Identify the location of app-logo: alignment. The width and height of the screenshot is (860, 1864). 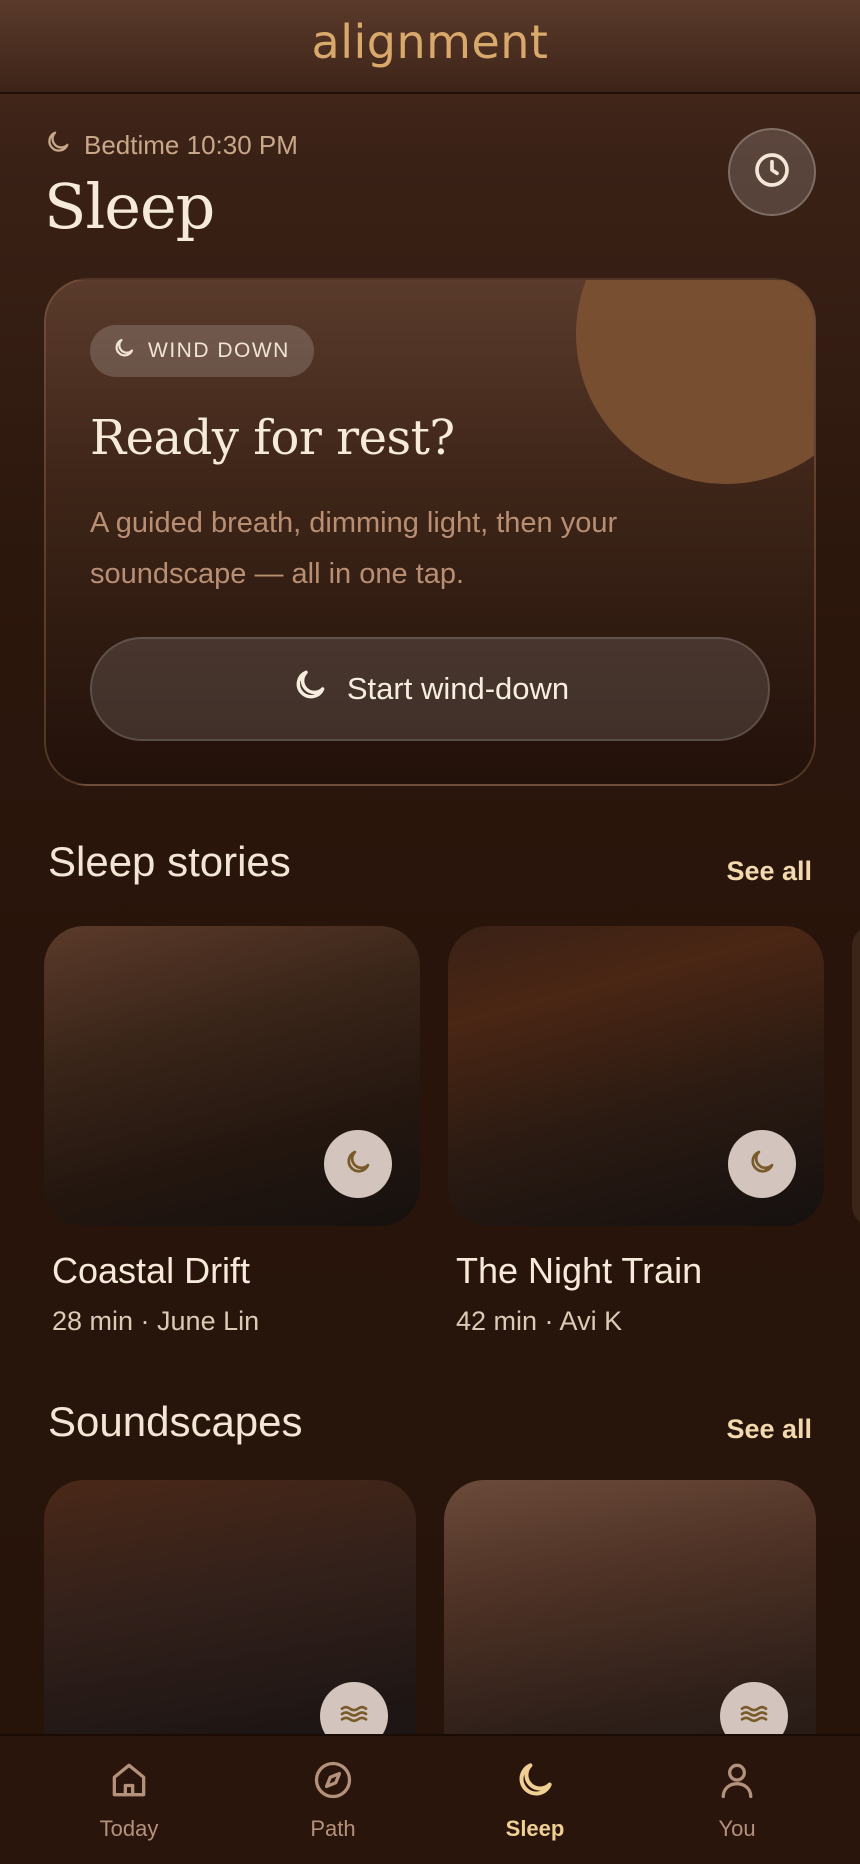
(430, 42).